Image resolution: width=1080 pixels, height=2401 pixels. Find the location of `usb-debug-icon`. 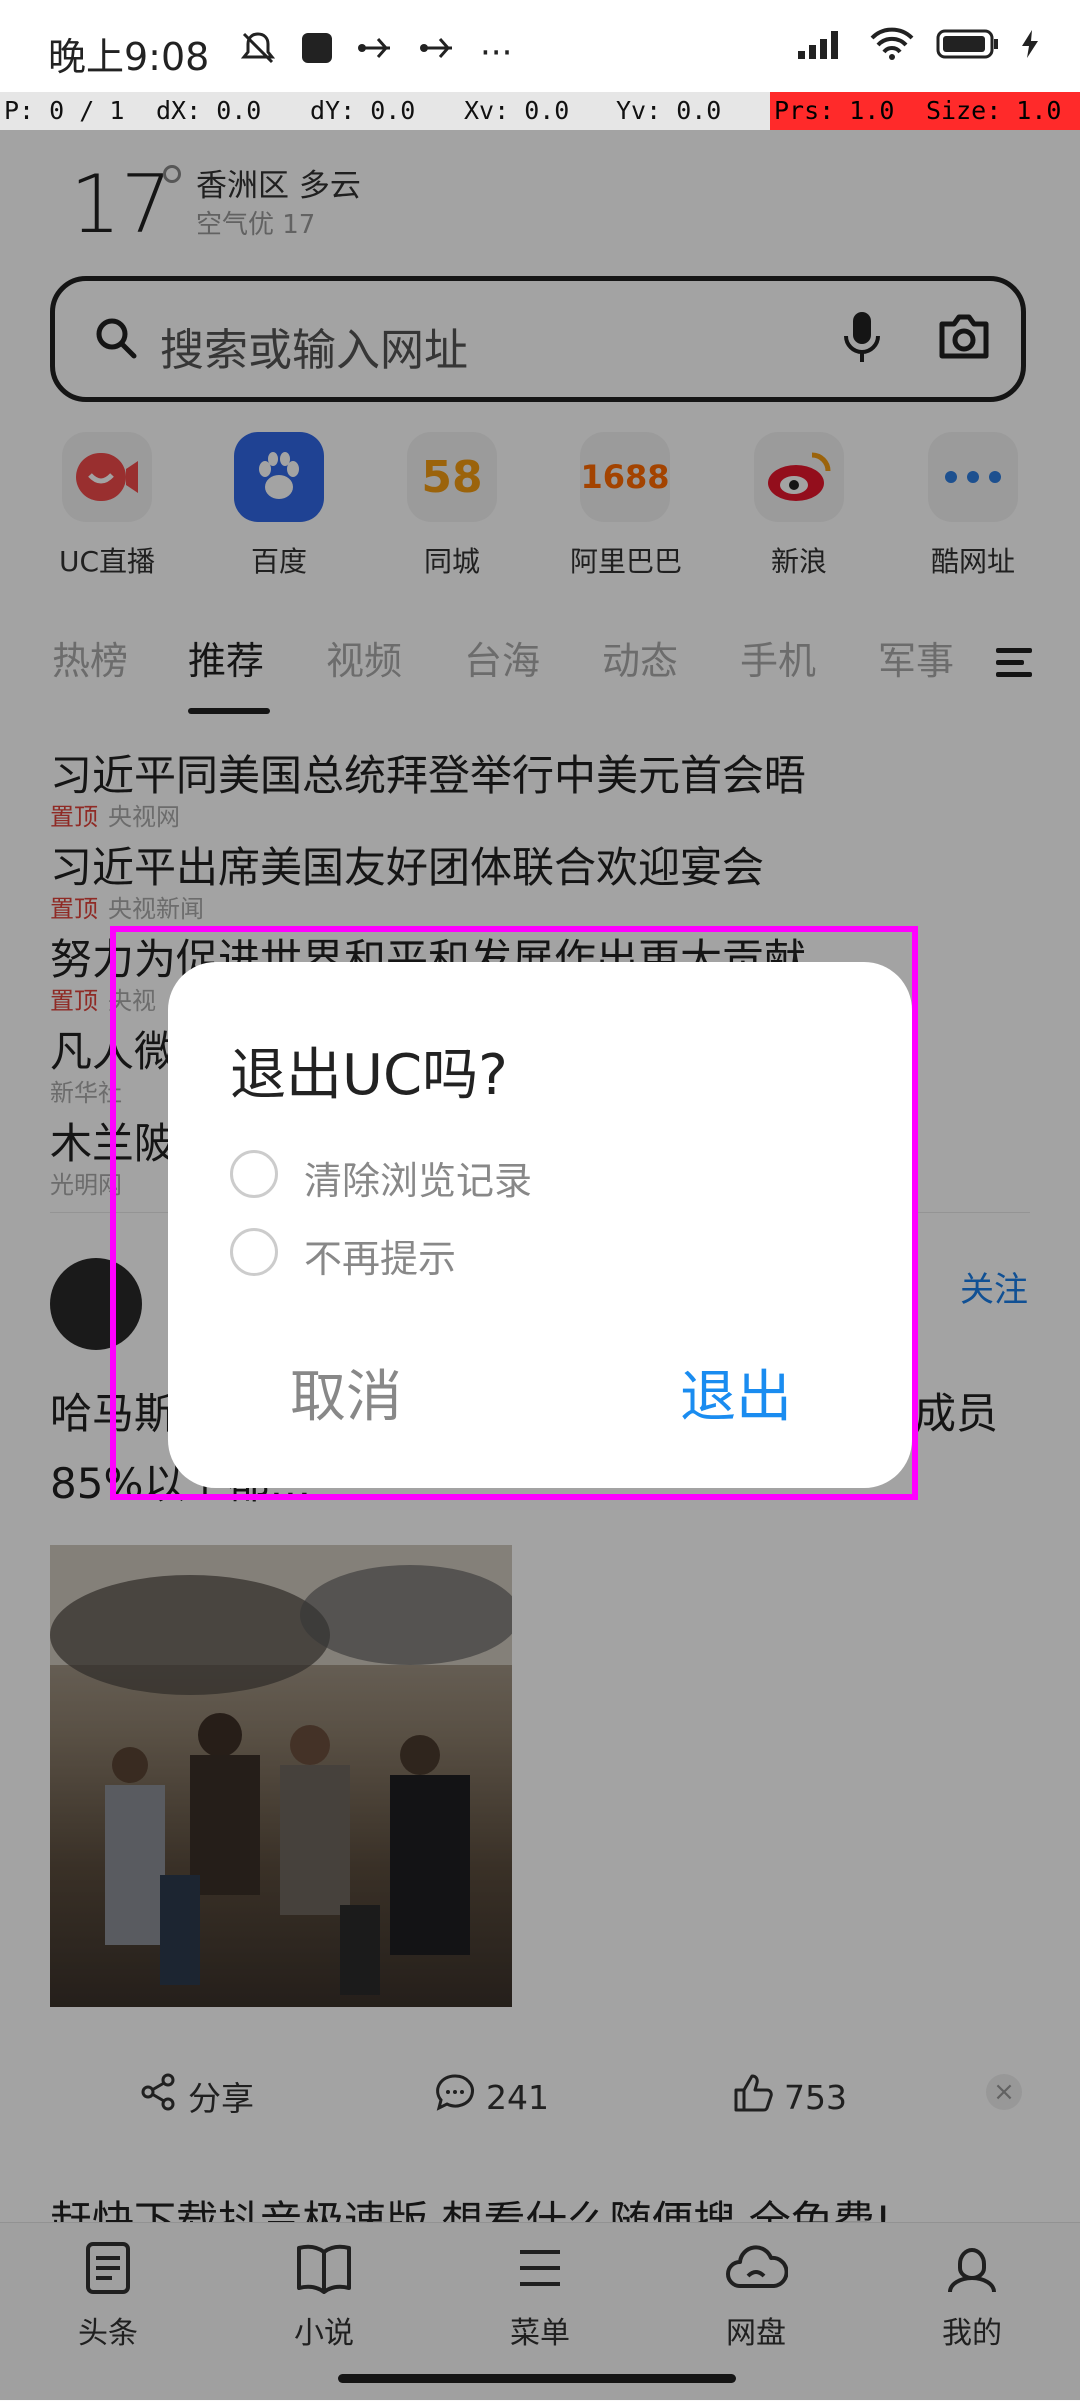

usb-debug-icon is located at coordinates (438, 52).